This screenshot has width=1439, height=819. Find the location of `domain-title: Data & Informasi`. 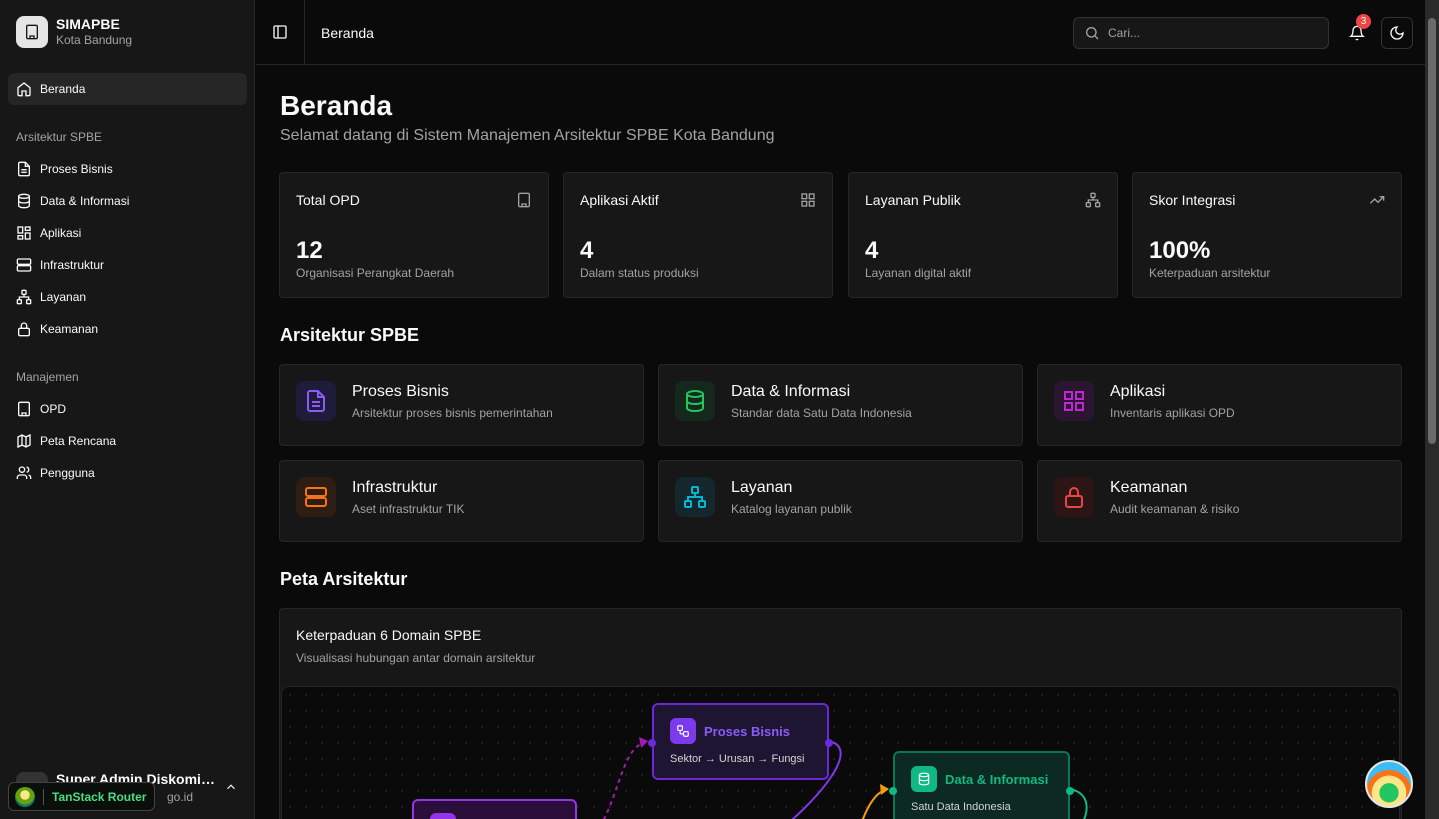

domain-title: Data & Informasi is located at coordinates (791, 391).